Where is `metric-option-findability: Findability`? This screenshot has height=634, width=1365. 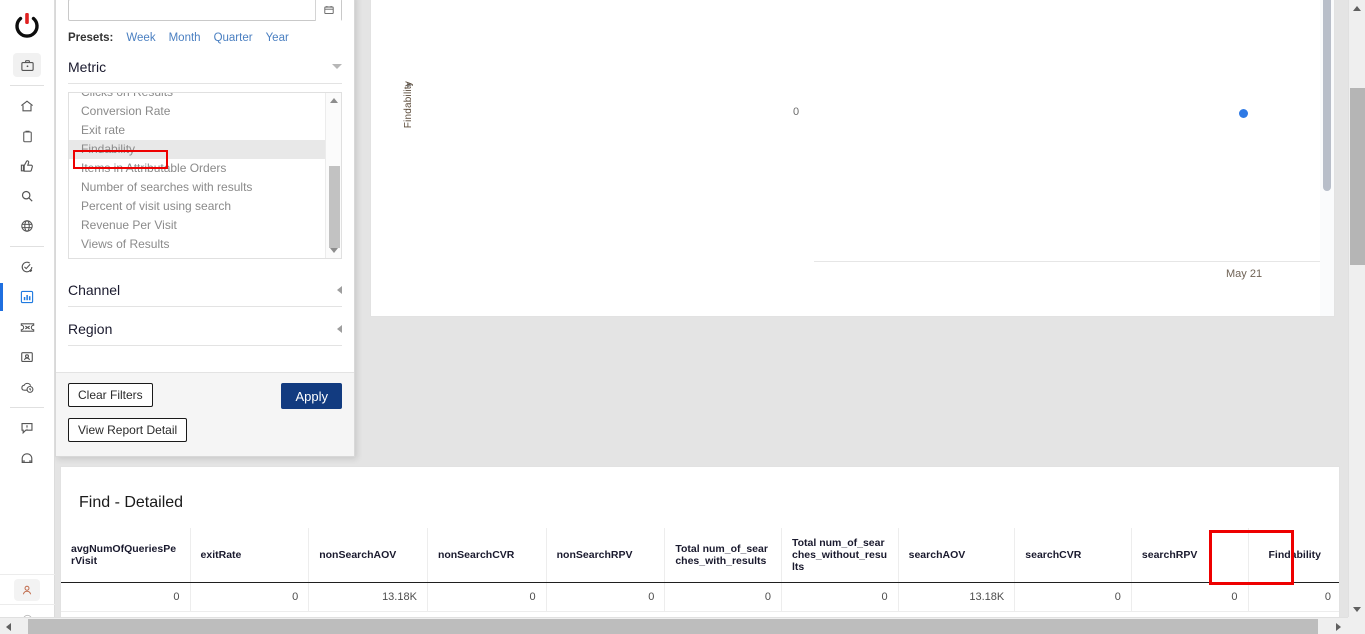 metric-option-findability: Findability is located at coordinates (197, 149).